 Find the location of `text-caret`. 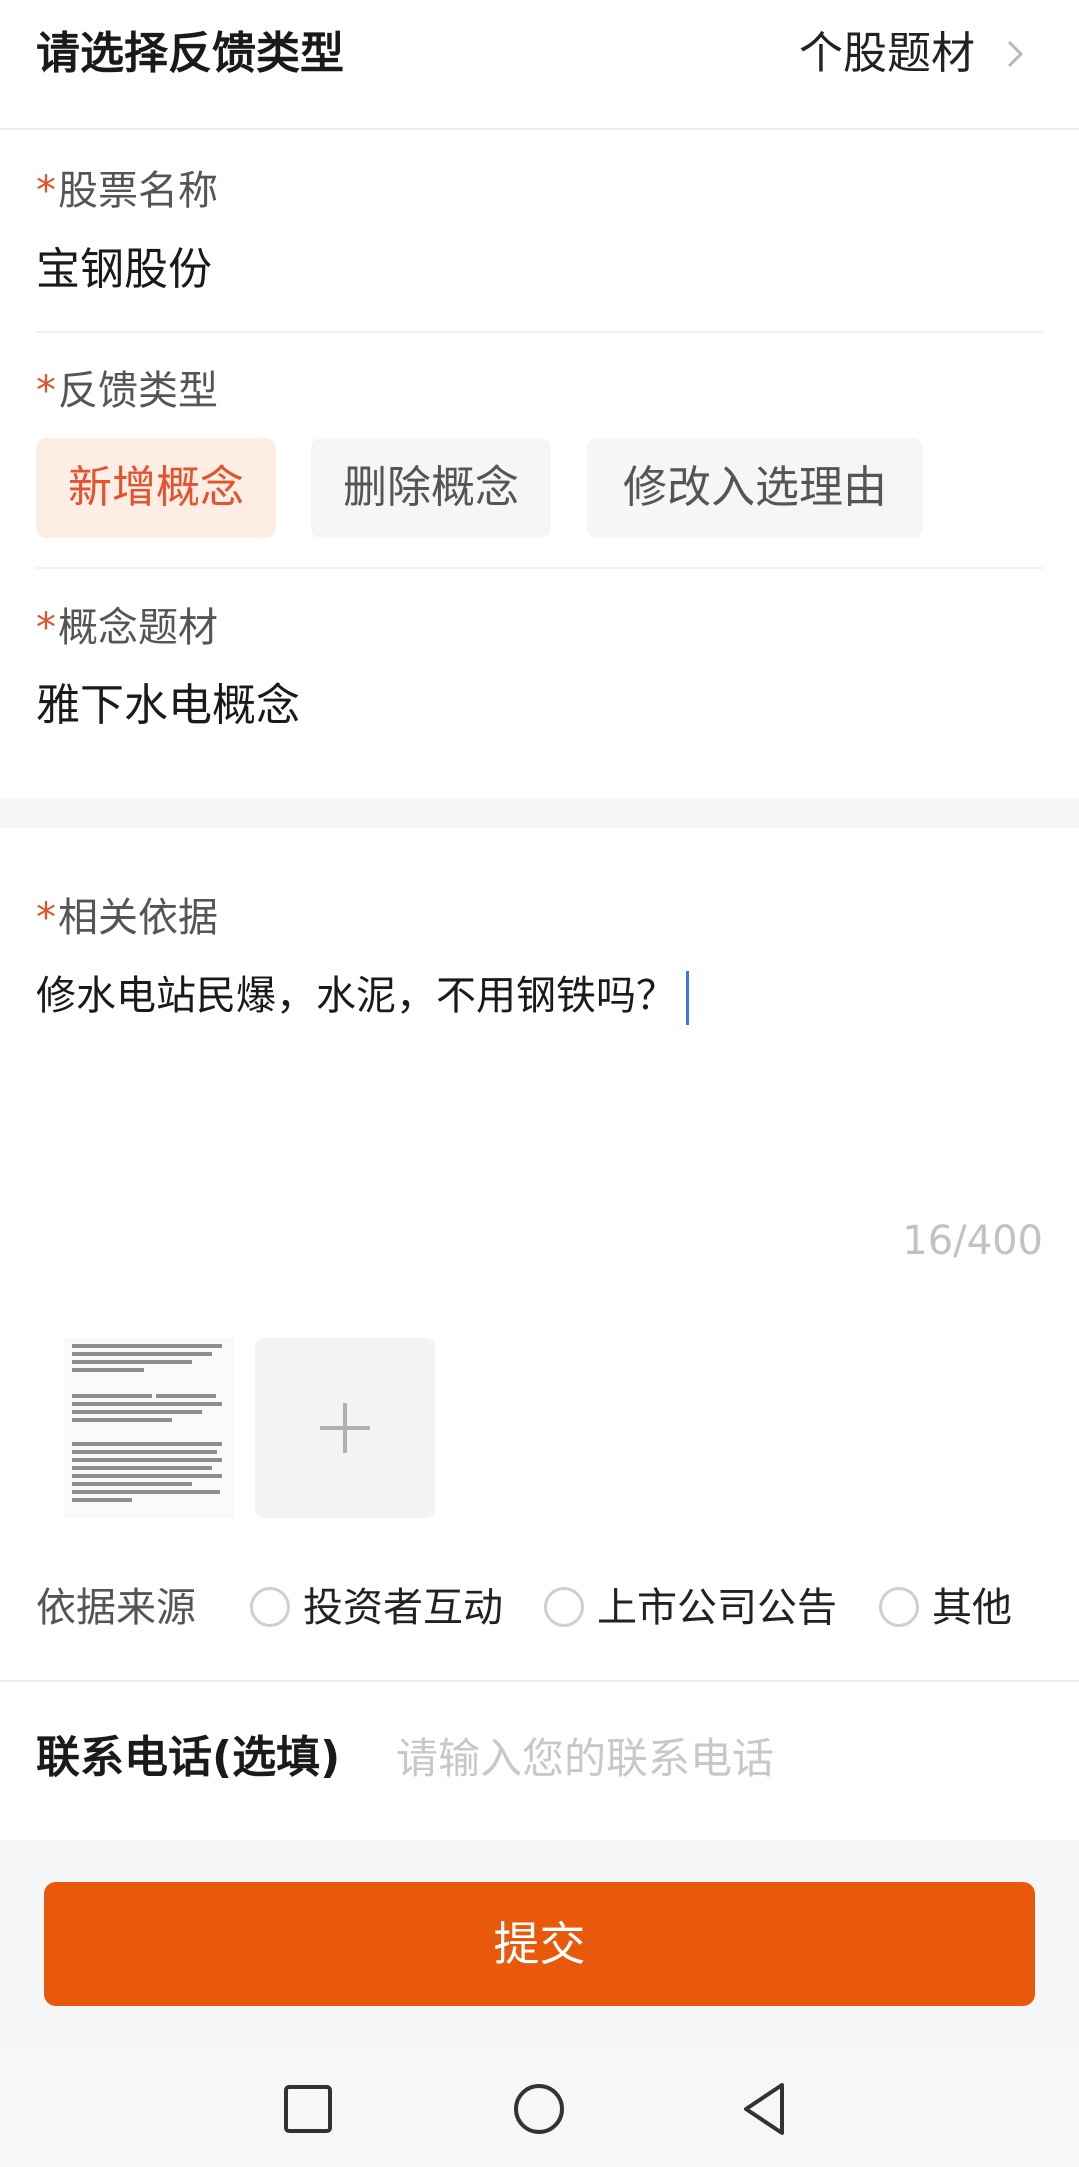

text-caret is located at coordinates (687, 998).